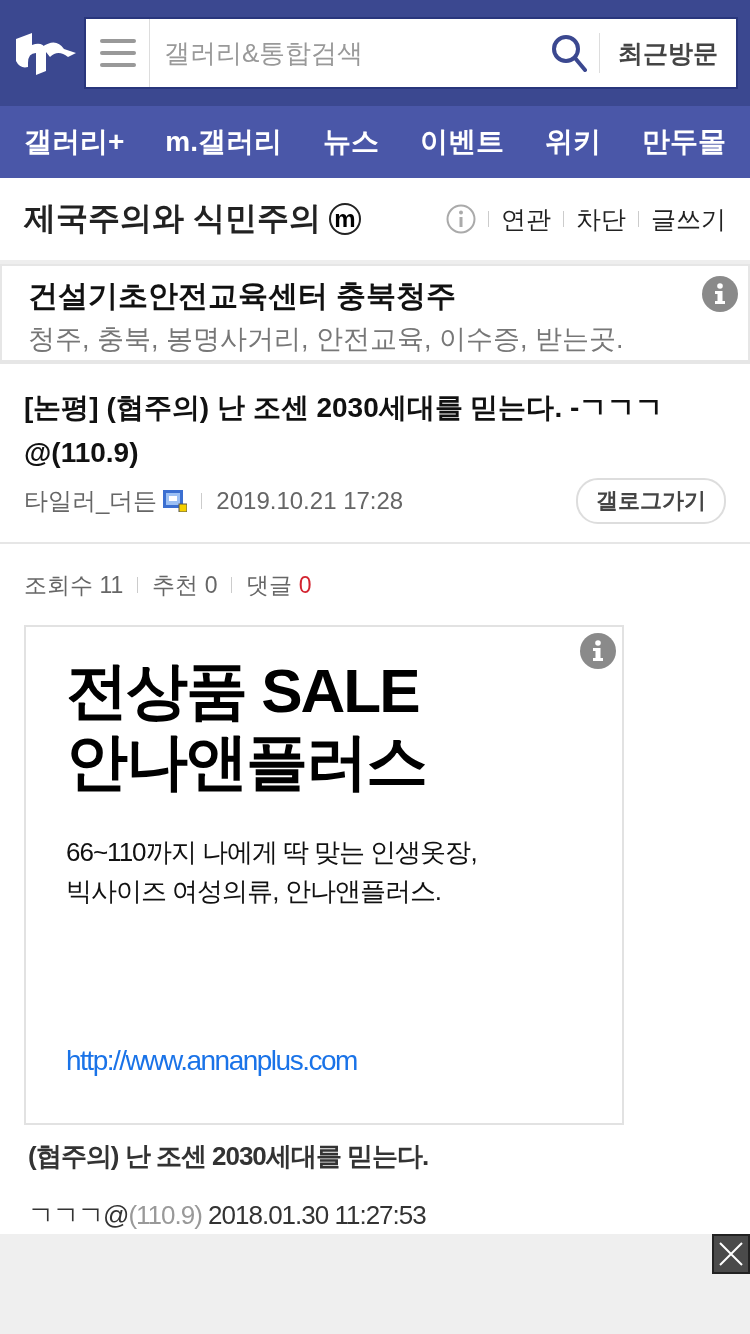 Image resolution: width=750 pixels, height=1334 pixels. I want to click on menu-icon, so click(117, 53).